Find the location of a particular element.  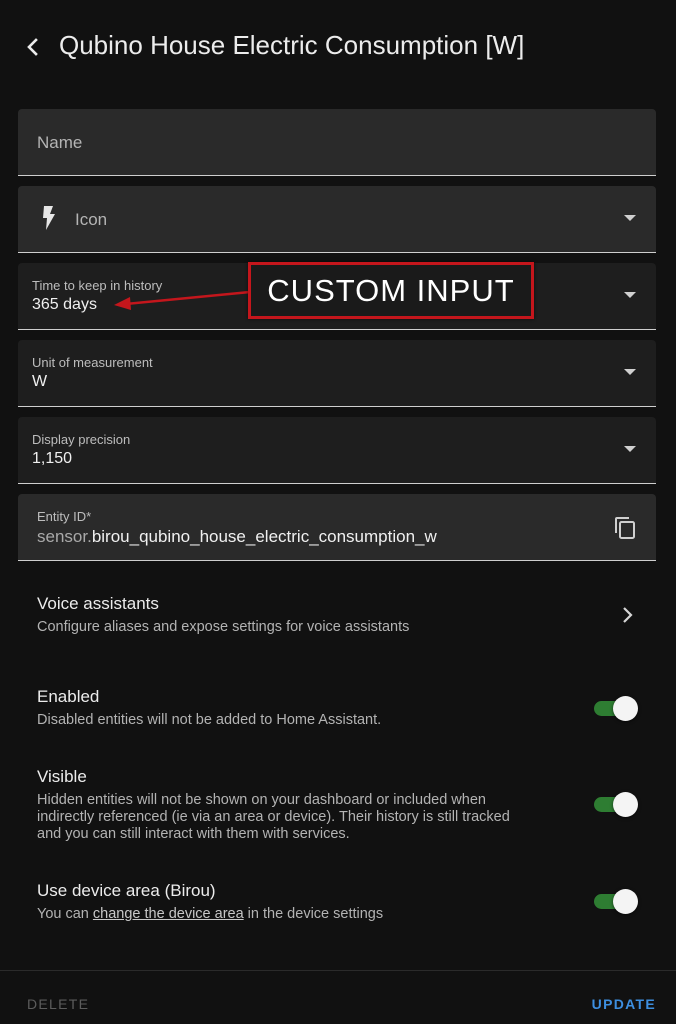

device-area-toggle is located at coordinates (616, 901).